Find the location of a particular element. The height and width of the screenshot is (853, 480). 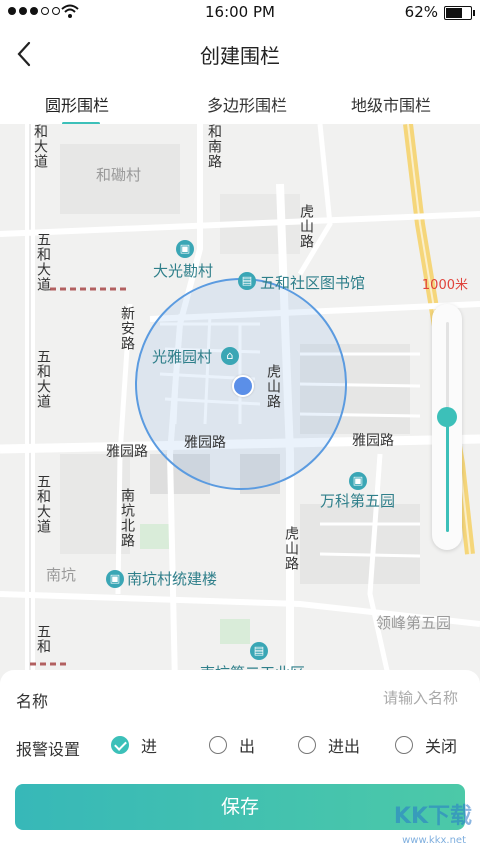

alarm-option-off: 关闭 is located at coordinates (426, 745).